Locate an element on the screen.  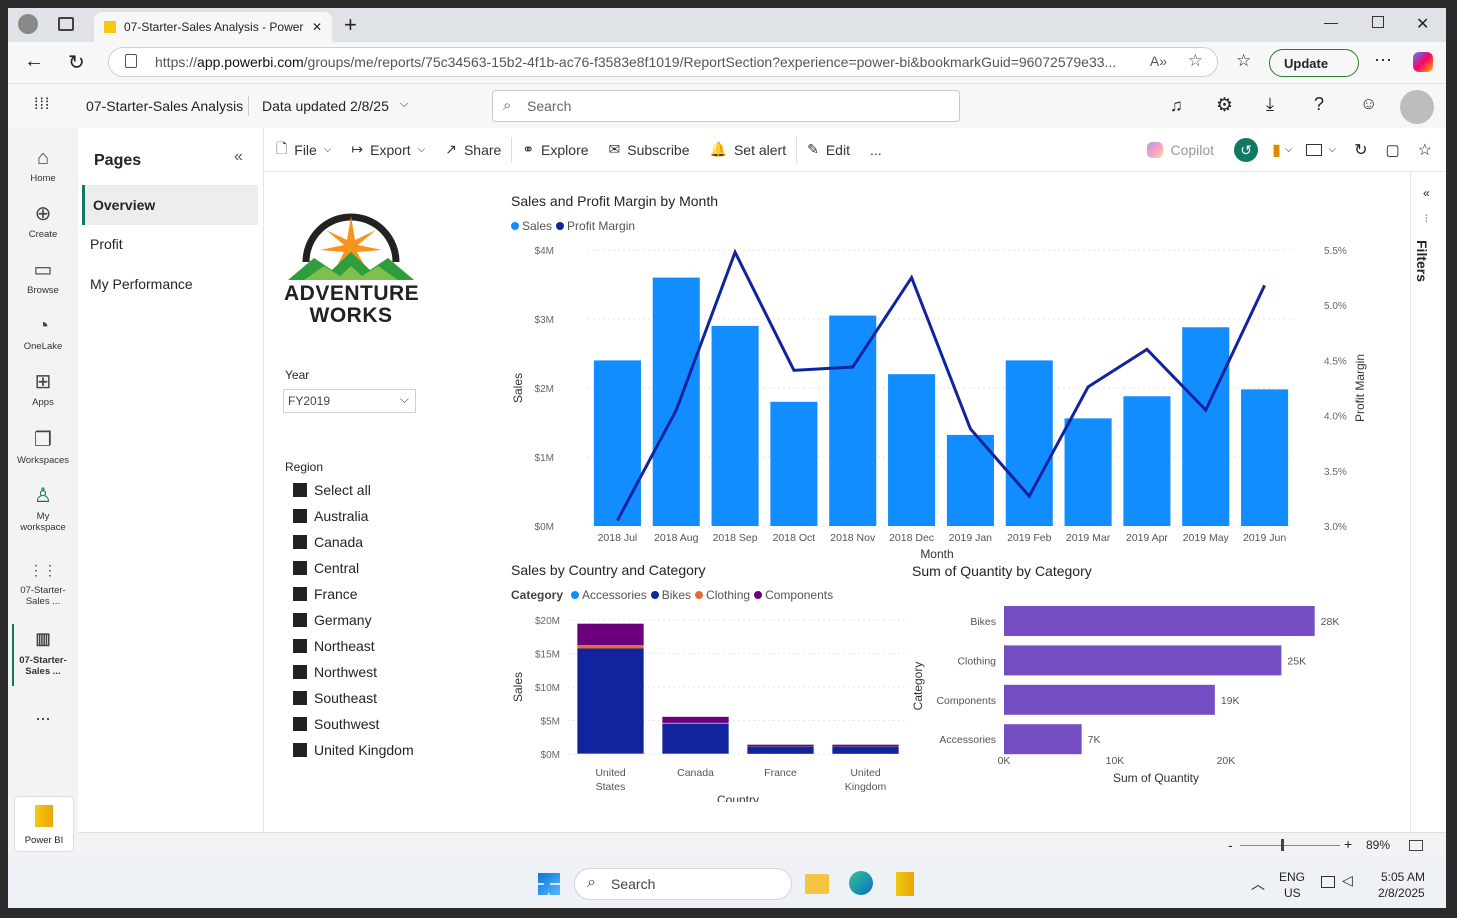
subscribe-button: ✉ Subscribe is located at coordinates (649, 149).